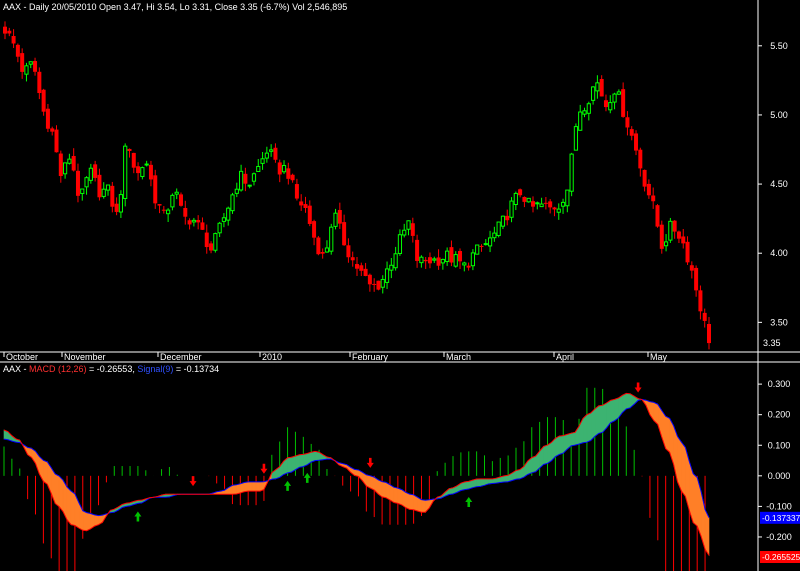 The image size is (800, 571). What do you see at coordinates (779, 322) in the screenshot?
I see `price-tick-label: 3.50` at bounding box center [779, 322].